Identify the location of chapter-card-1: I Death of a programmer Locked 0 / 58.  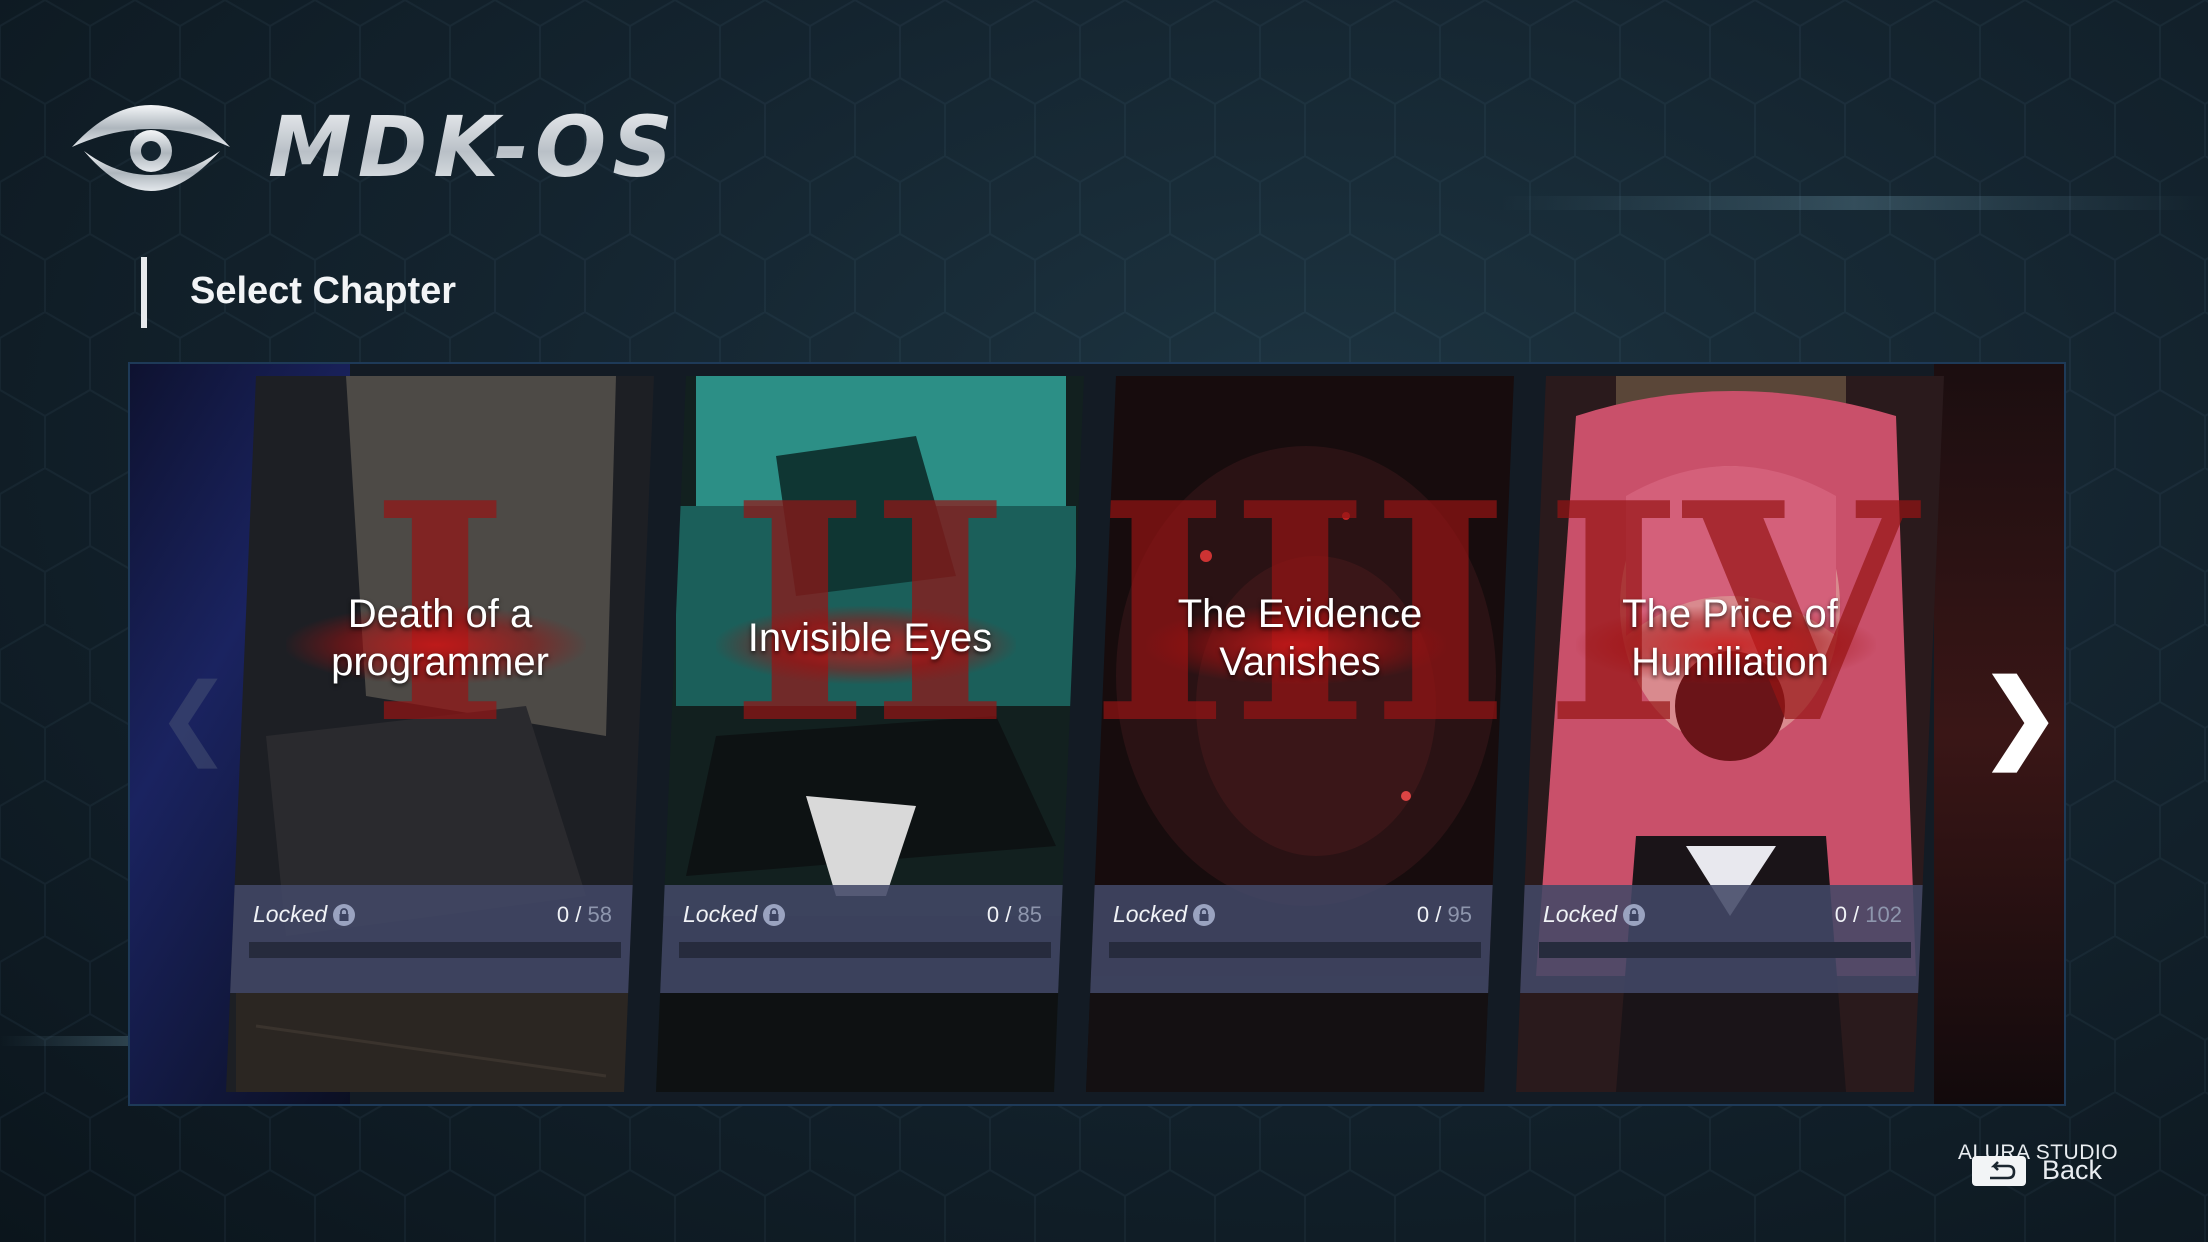
(440, 734).